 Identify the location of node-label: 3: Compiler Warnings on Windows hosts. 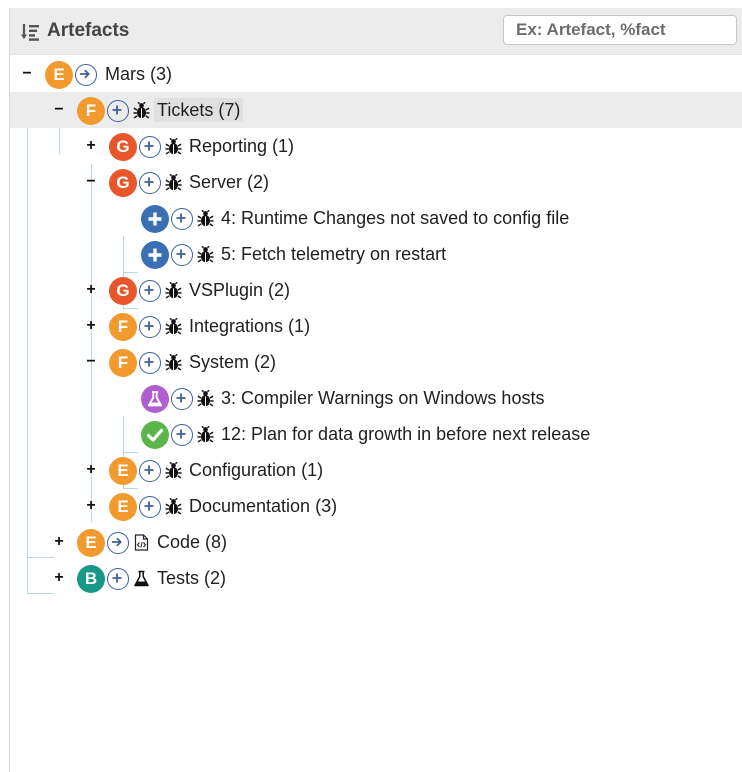
(382, 398).